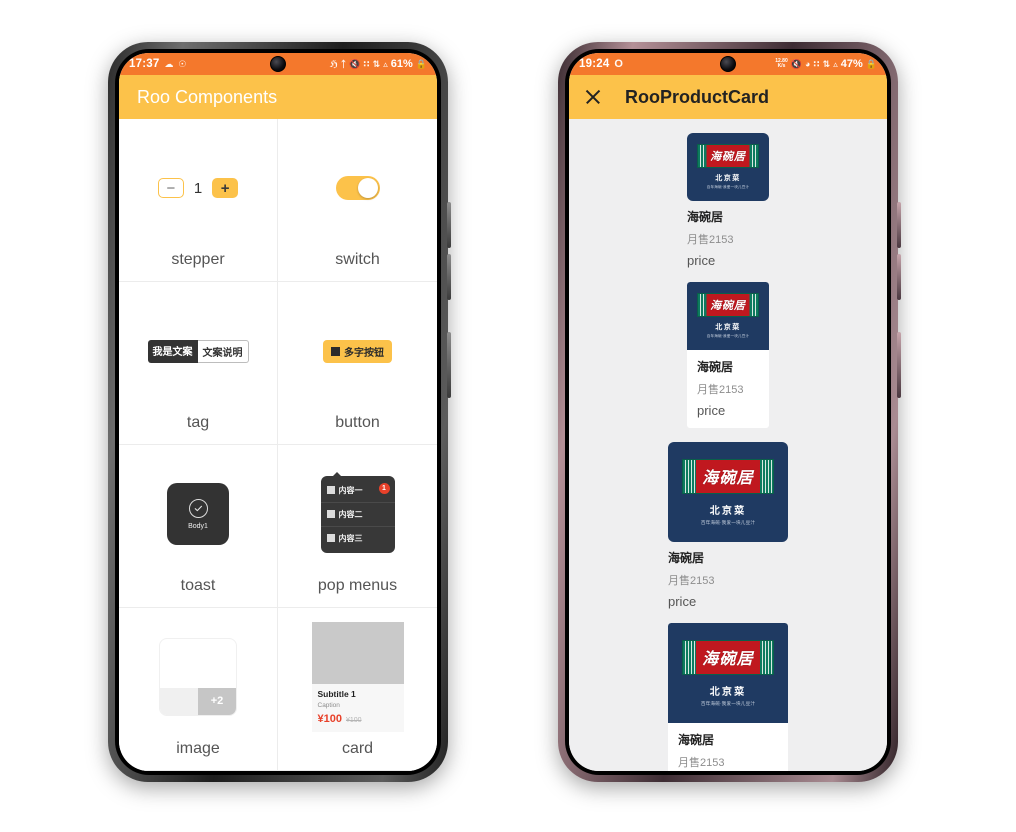 The height and width of the screenshot is (832, 1016). What do you see at coordinates (278, 97) in the screenshot?
I see `left-app-bar: Roo Components` at bounding box center [278, 97].